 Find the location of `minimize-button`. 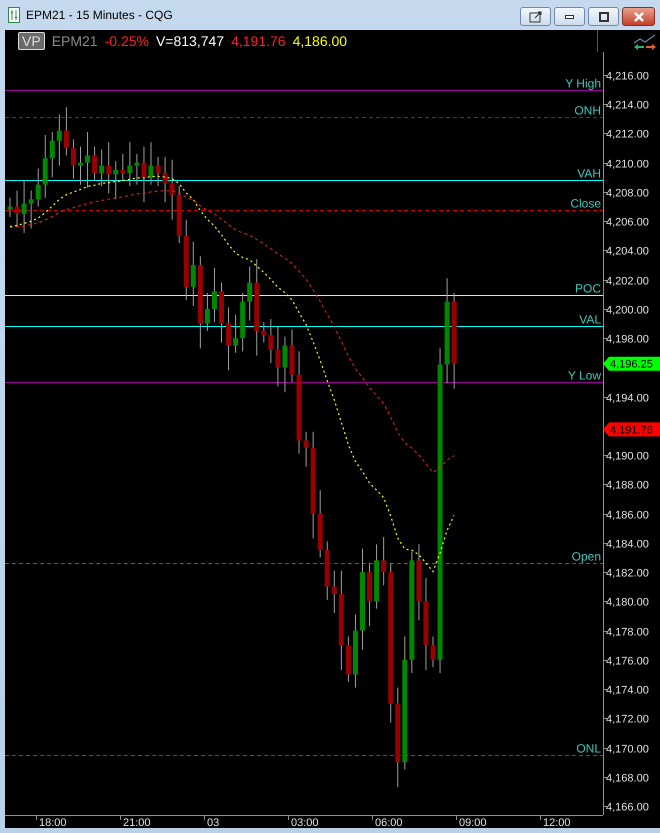

minimize-button is located at coordinates (569, 16).